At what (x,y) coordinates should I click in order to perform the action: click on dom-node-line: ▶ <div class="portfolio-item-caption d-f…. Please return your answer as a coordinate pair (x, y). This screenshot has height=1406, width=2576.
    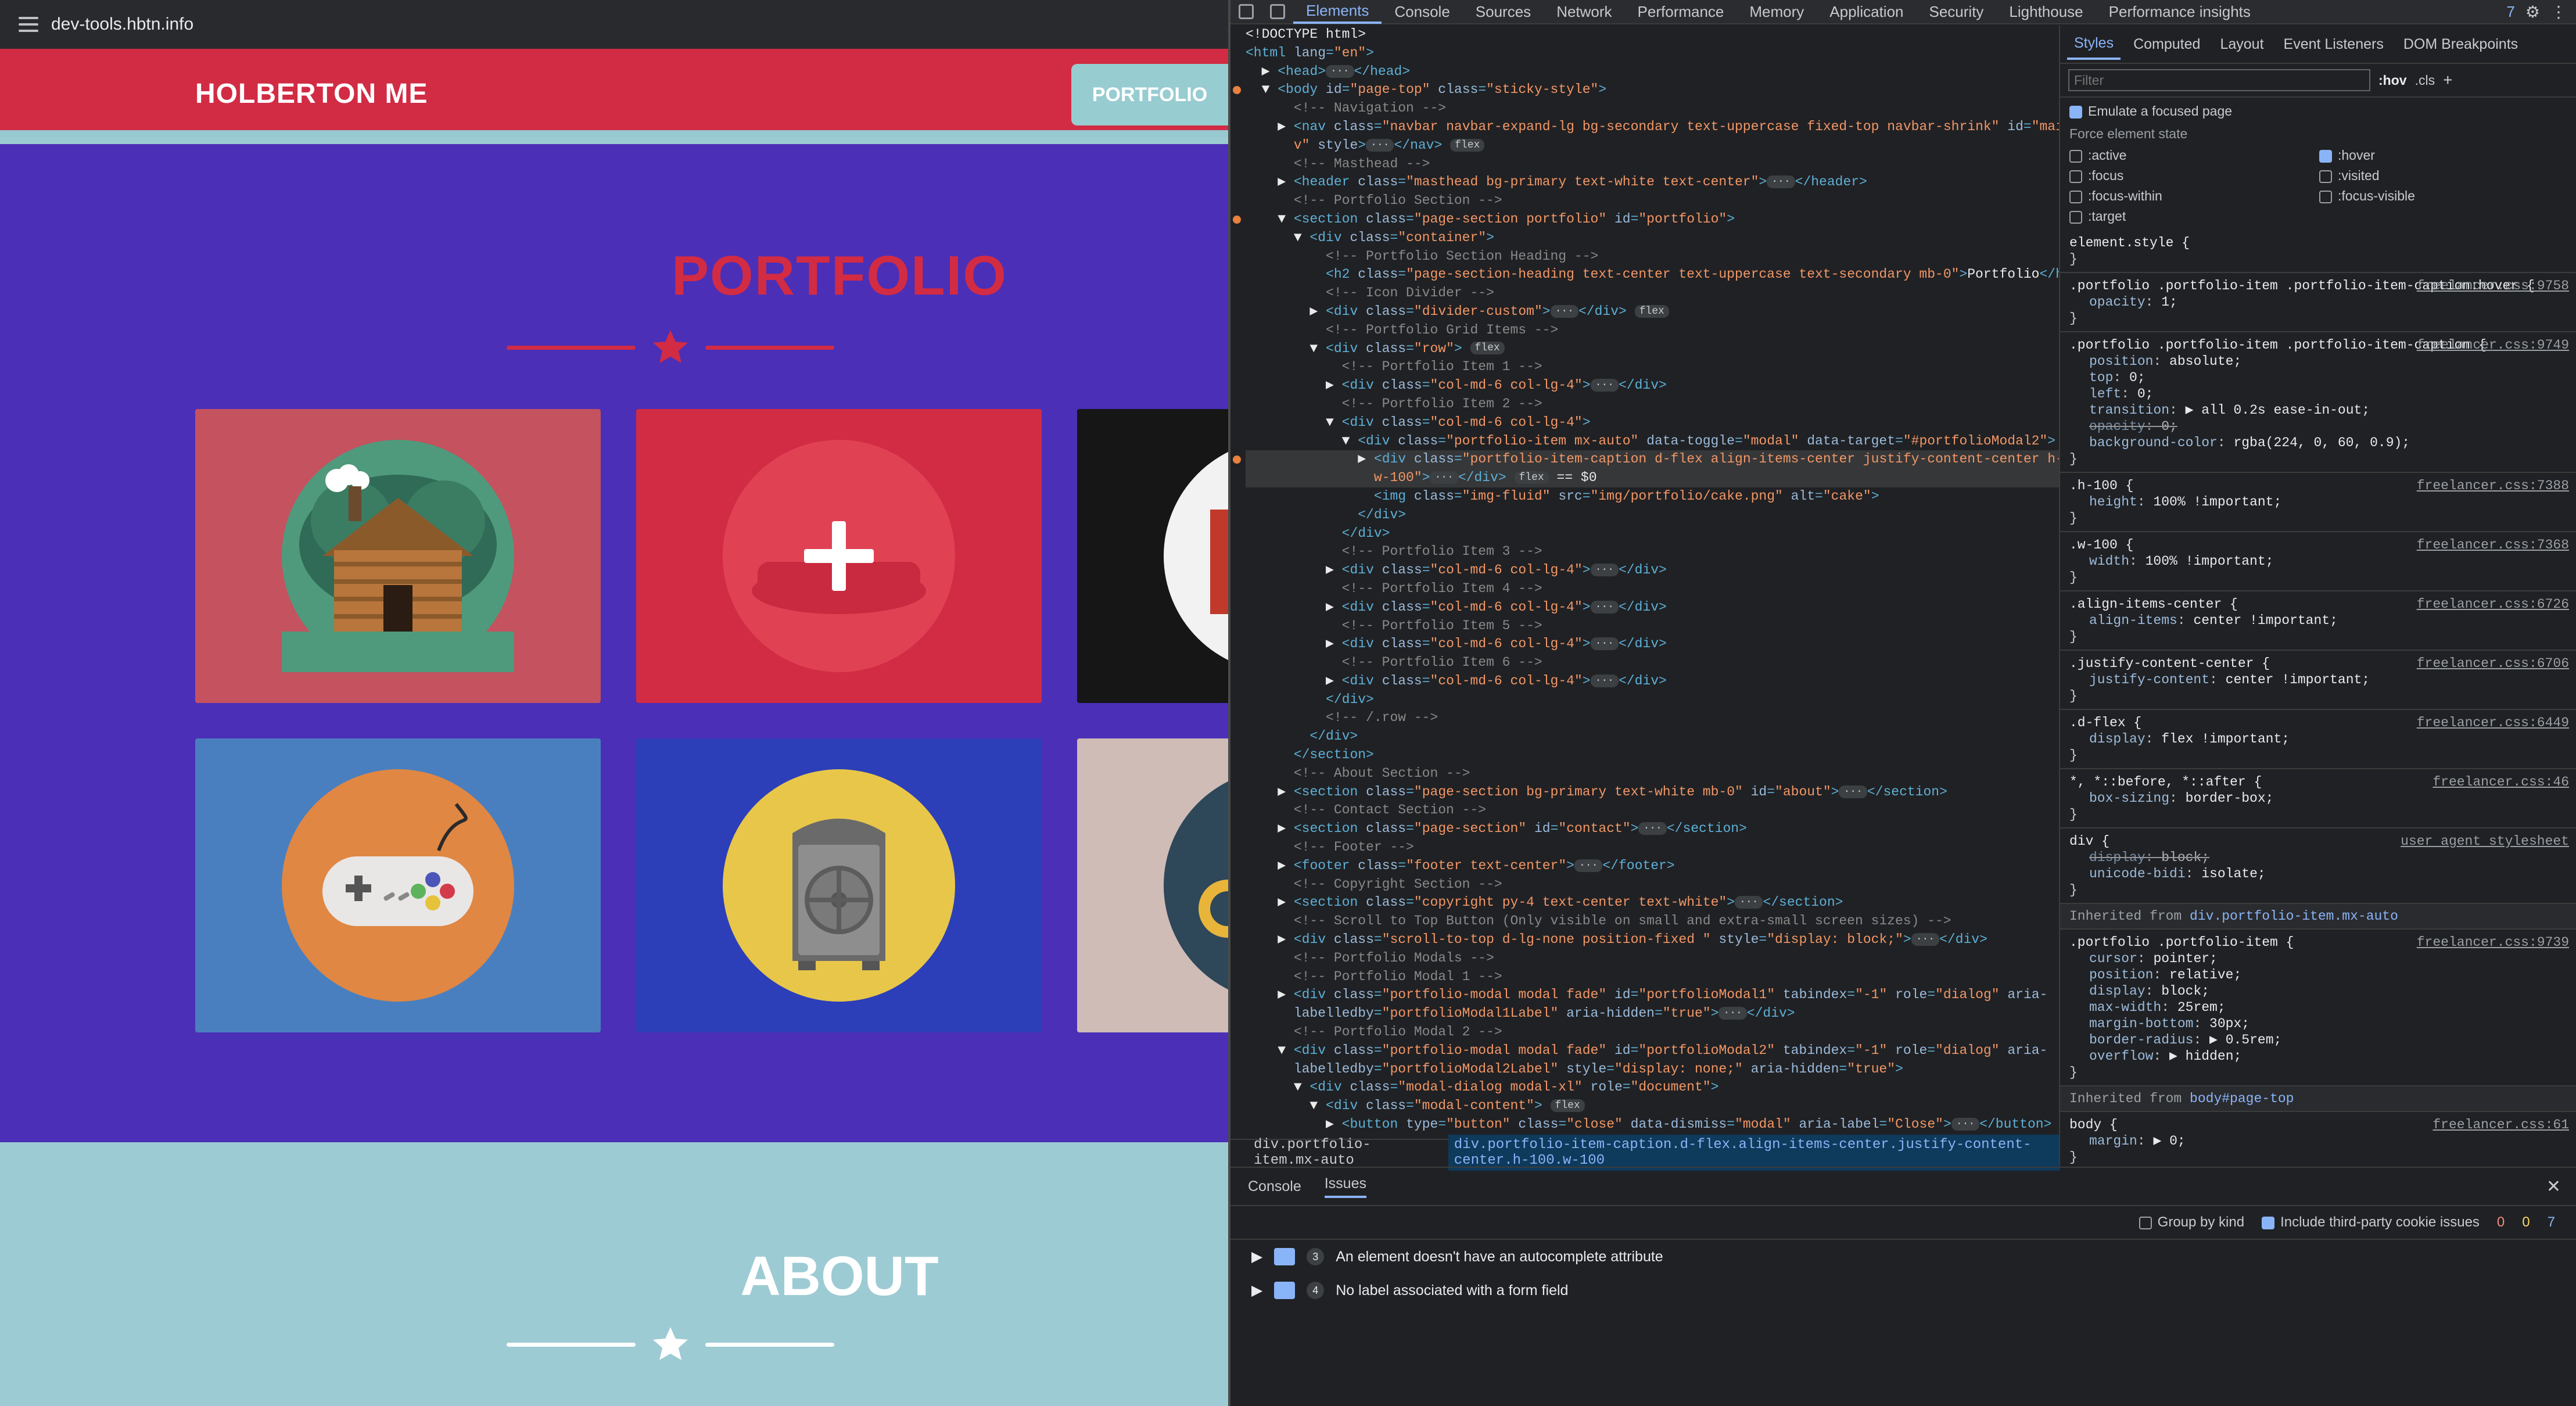
    Looking at the image, I should click on (1646, 459).